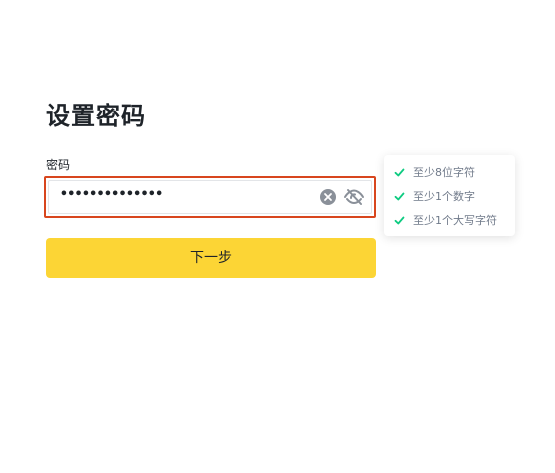  What do you see at coordinates (96, 116) in the screenshot?
I see `page-title: 设置密码` at bounding box center [96, 116].